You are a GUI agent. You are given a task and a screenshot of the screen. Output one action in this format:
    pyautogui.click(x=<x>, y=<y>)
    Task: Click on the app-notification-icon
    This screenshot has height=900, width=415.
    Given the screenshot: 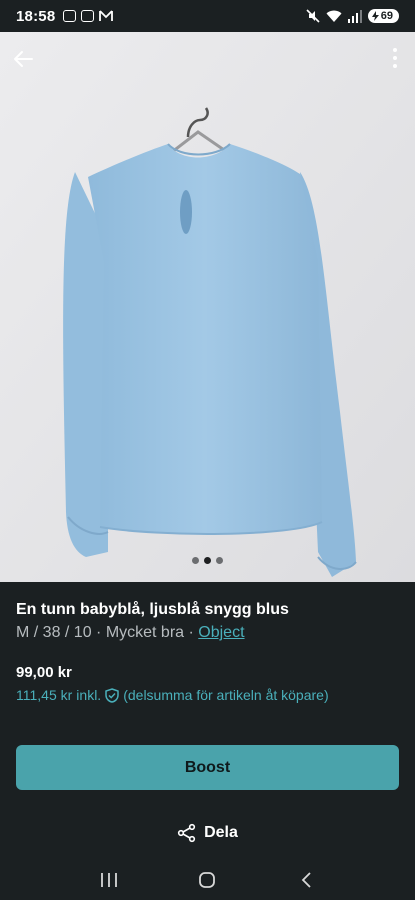 What is the action you would take?
    pyautogui.click(x=88, y=16)
    